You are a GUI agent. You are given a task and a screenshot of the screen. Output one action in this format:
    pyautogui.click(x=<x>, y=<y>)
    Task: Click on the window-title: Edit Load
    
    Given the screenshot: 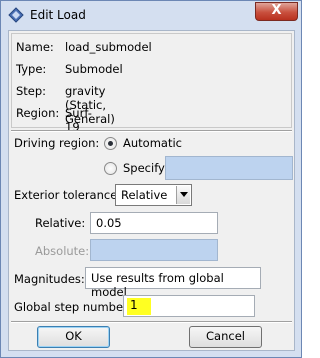 What is the action you would take?
    pyautogui.click(x=58, y=15)
    